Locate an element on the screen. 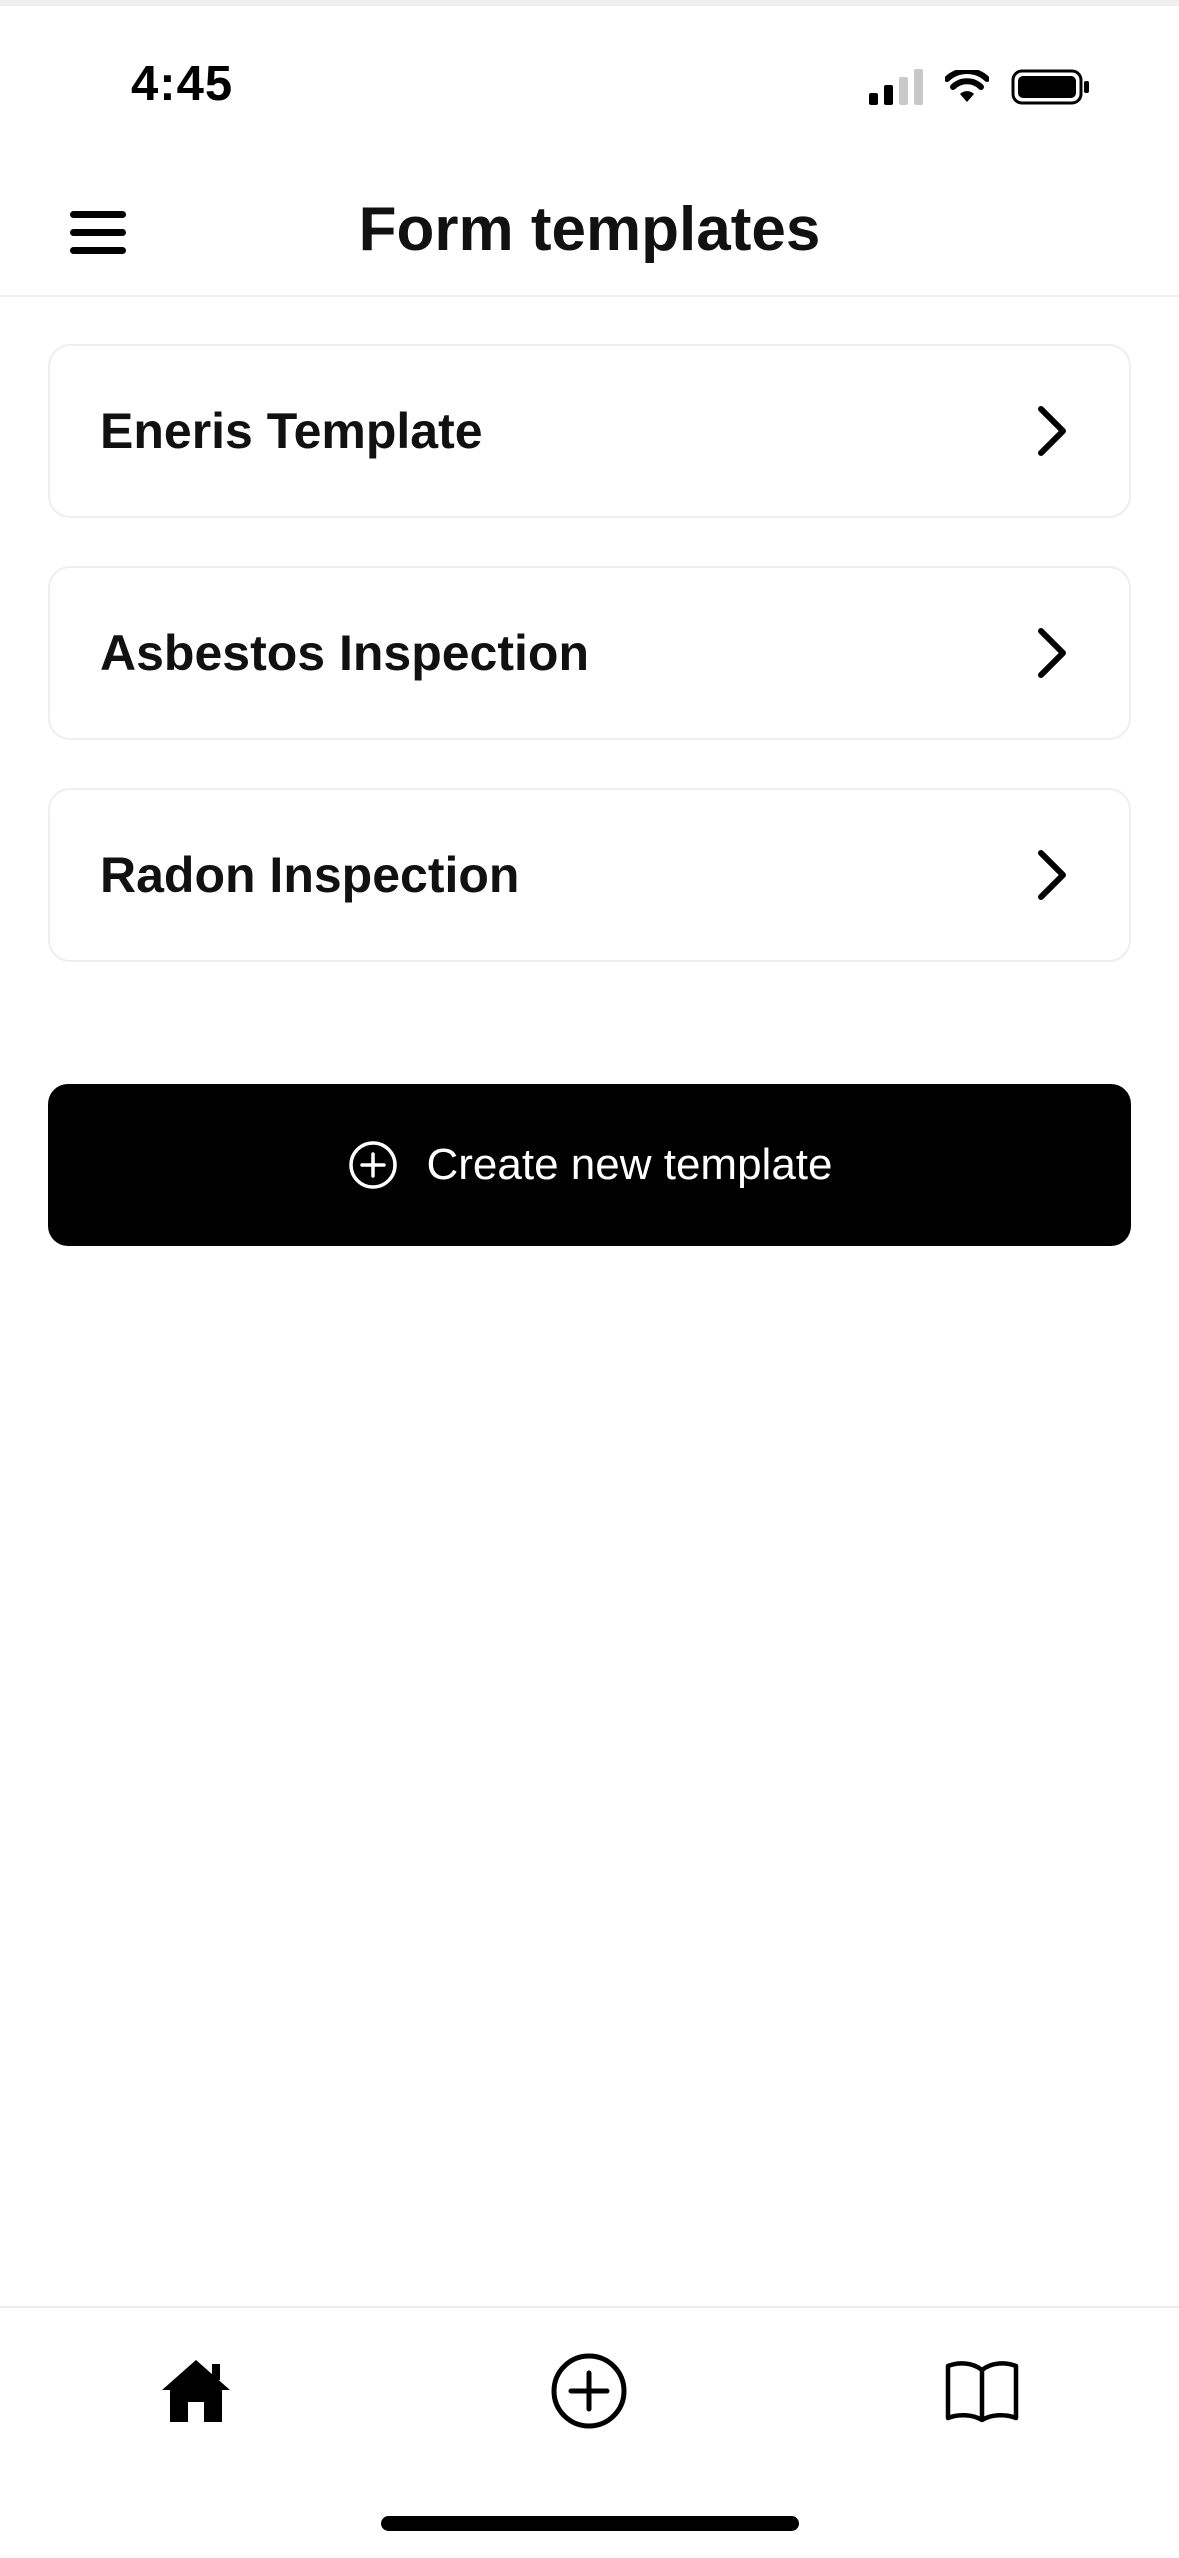  tab-library is located at coordinates (982, 2391).